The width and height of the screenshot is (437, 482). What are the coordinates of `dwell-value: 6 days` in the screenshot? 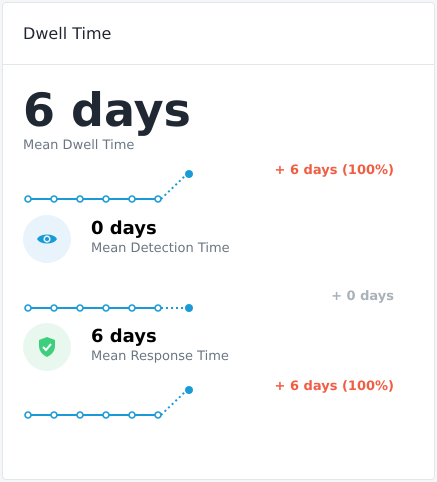 It's located at (107, 110).